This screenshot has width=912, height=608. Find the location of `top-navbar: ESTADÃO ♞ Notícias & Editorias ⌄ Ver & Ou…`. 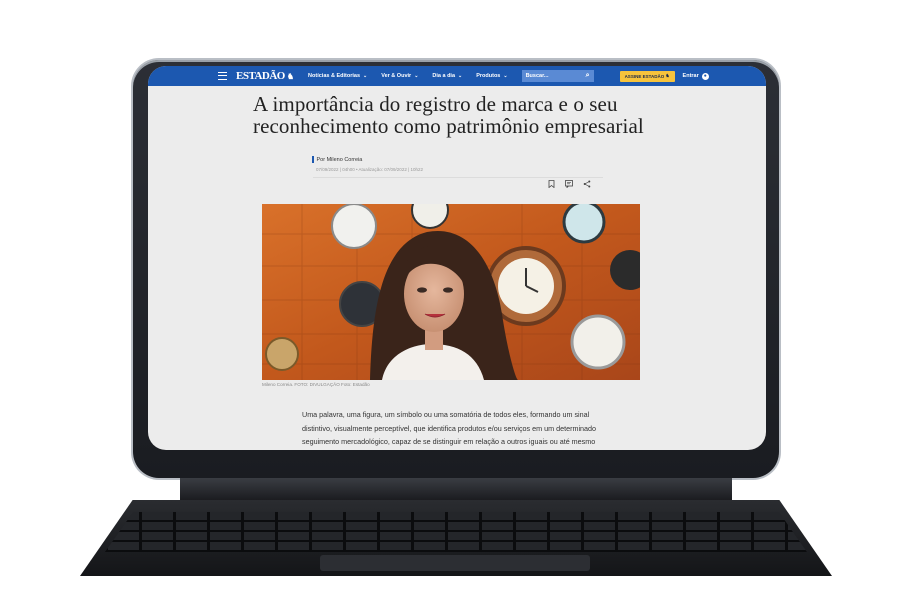

top-navbar: ESTADÃO ♞ Notícias & Editorias ⌄ Ver & Ou… is located at coordinates (457, 76).